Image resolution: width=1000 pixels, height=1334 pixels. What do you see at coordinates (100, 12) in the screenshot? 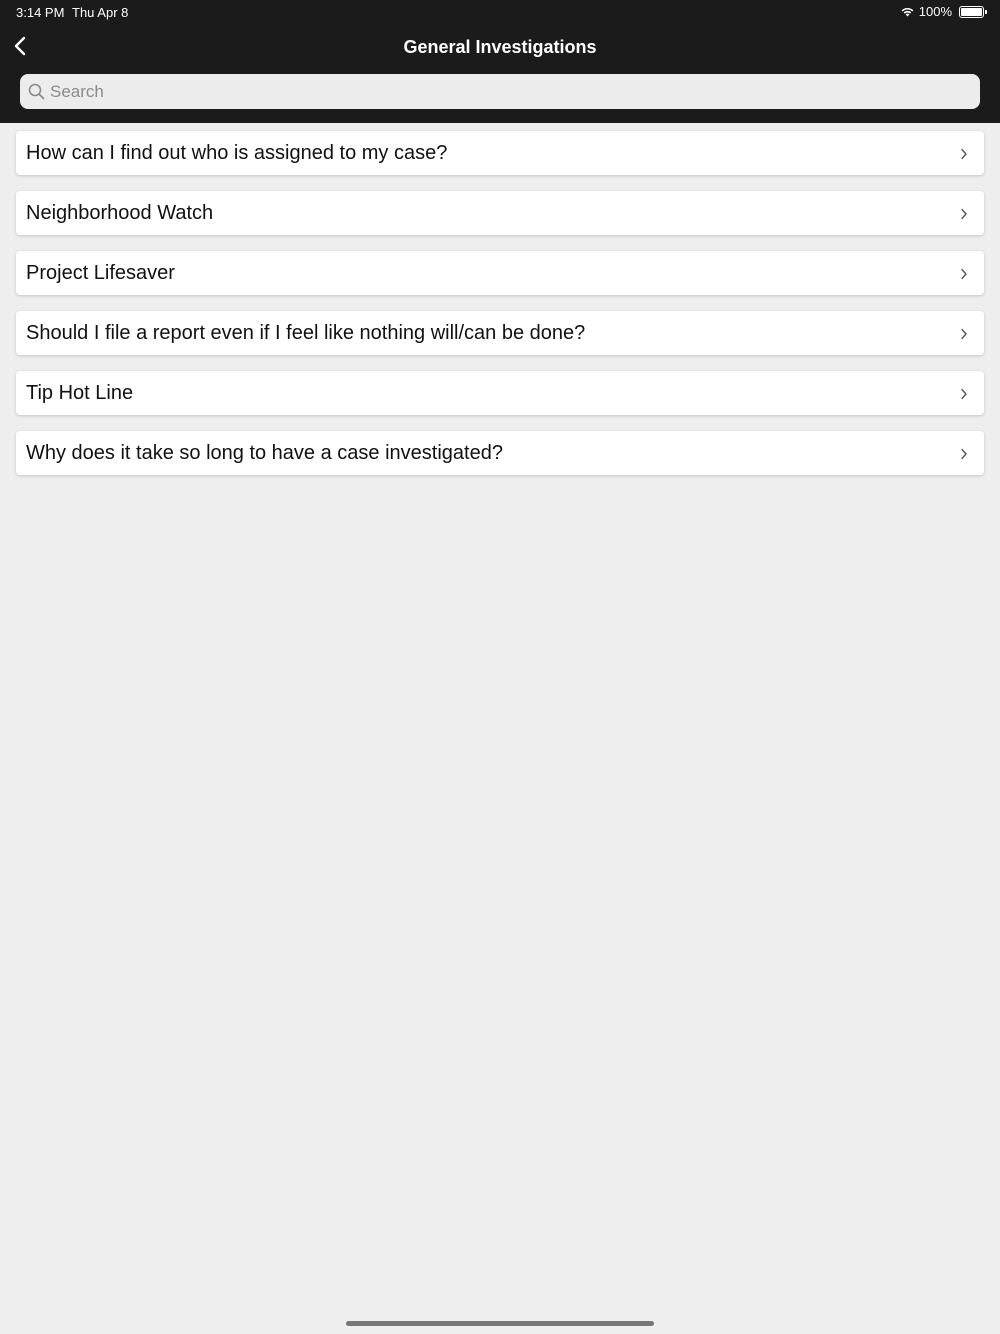
I see `status-date: Thu Apr 8` at bounding box center [100, 12].